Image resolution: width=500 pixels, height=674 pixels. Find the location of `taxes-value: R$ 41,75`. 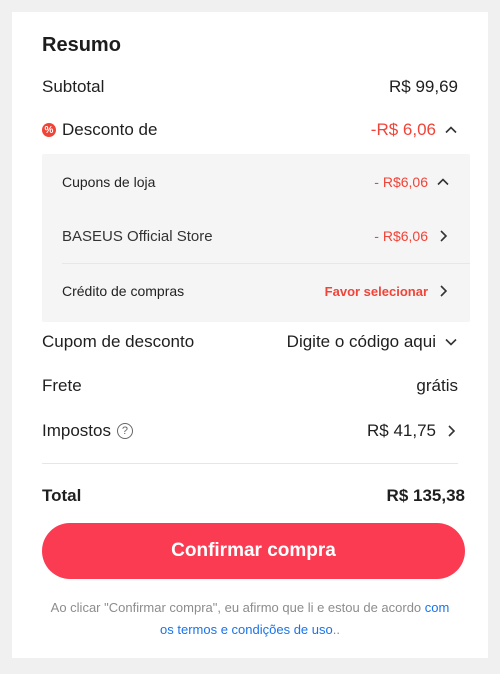

taxes-value: R$ 41,75 is located at coordinates (401, 430).